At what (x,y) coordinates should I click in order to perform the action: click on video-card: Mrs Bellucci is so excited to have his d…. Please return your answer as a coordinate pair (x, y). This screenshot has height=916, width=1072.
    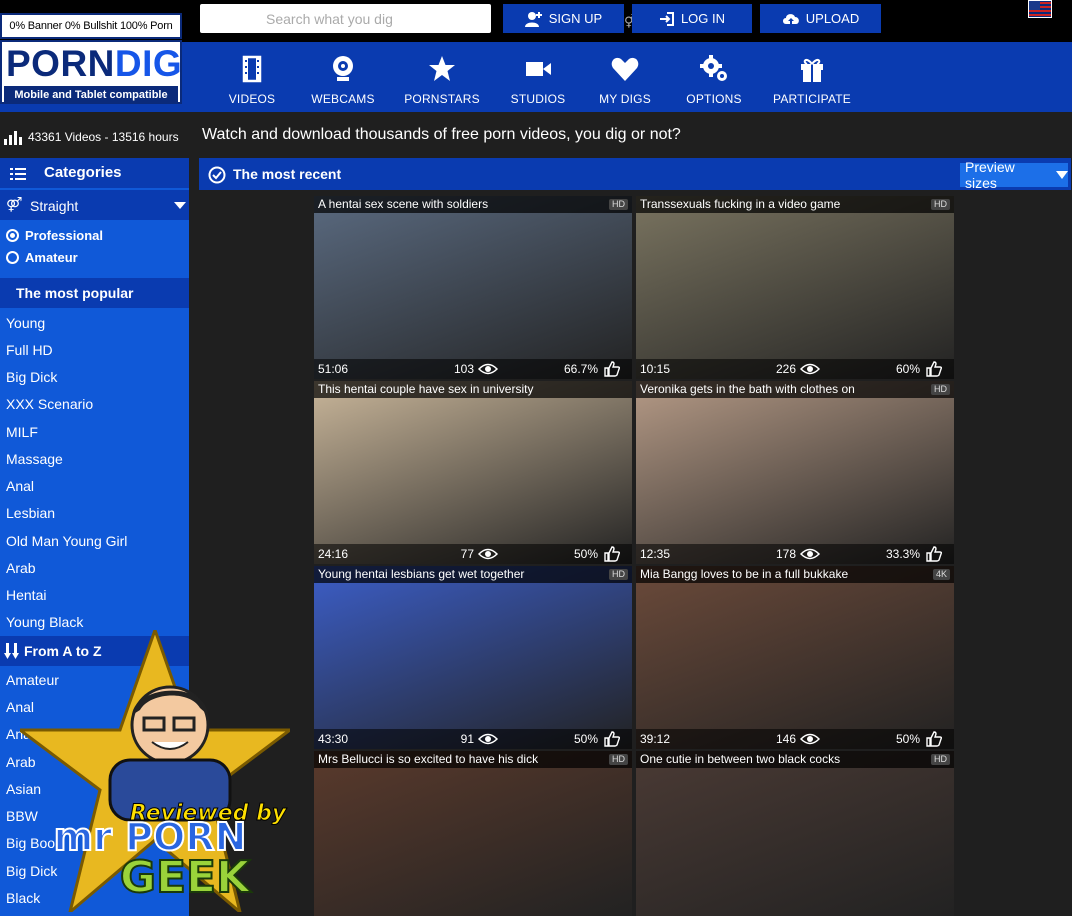
    Looking at the image, I should click on (473, 833).